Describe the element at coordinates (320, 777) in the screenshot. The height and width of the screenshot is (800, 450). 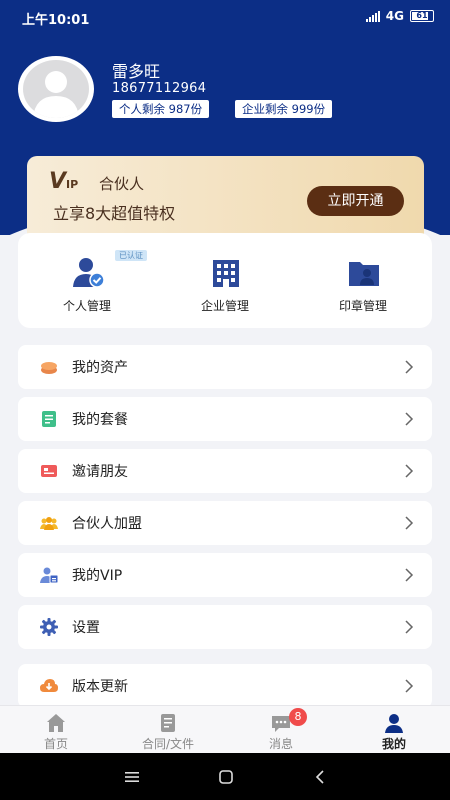
I see `back-icon` at that location.